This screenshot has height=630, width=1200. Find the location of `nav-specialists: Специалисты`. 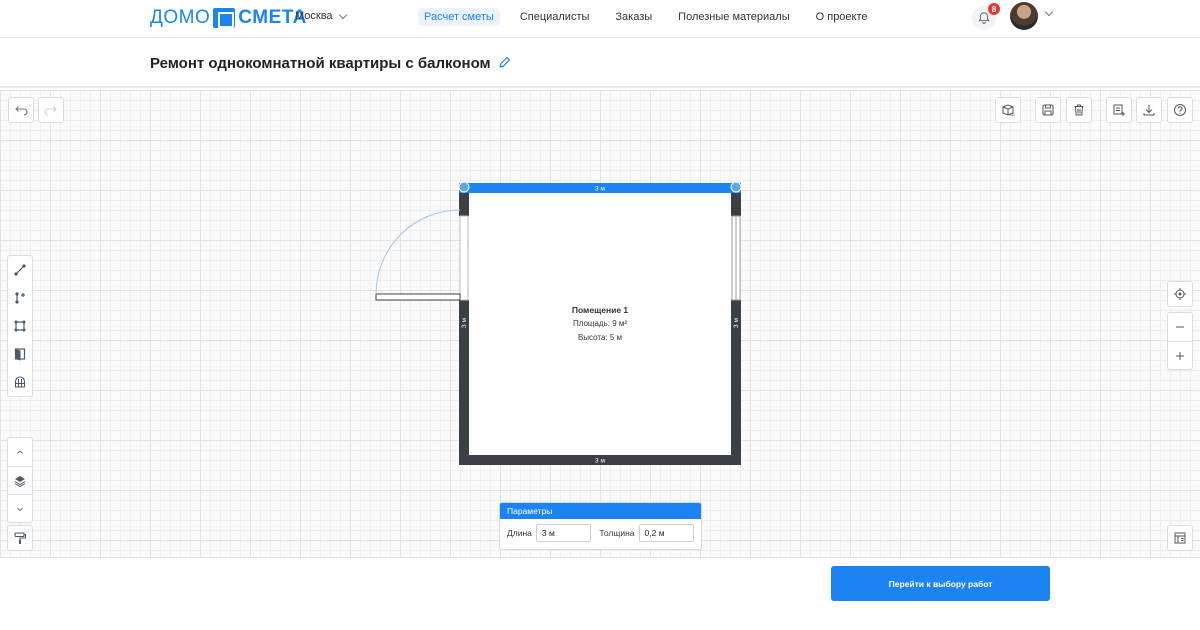

nav-specialists: Специалисты is located at coordinates (555, 17).